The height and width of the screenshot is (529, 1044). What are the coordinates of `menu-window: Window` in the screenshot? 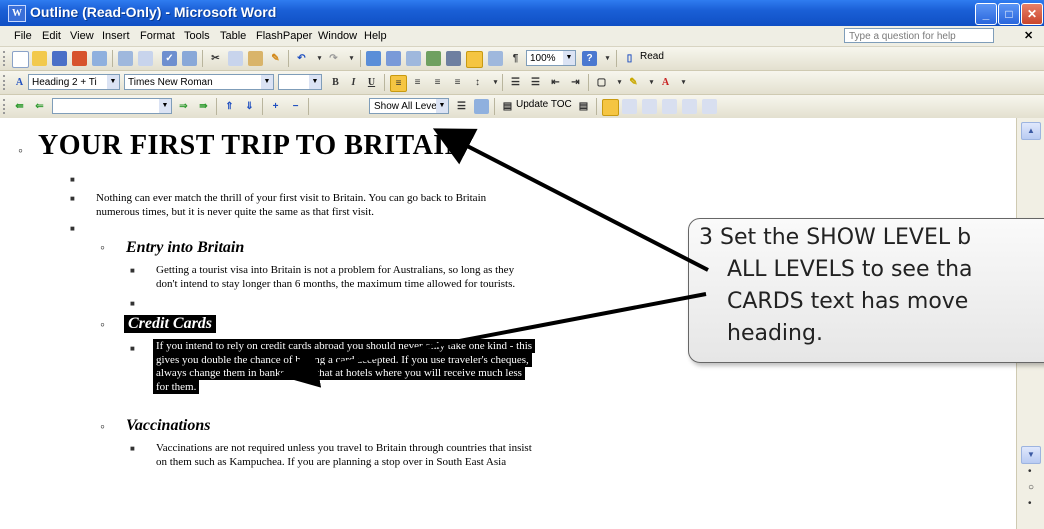 It's located at (337, 36).